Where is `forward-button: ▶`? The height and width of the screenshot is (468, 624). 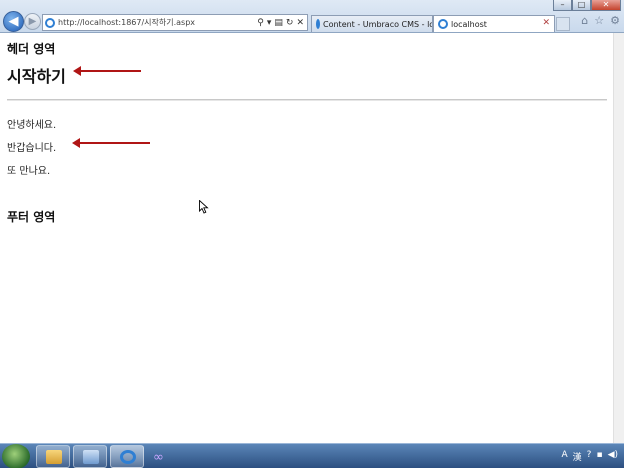
forward-button: ▶ is located at coordinates (32, 21).